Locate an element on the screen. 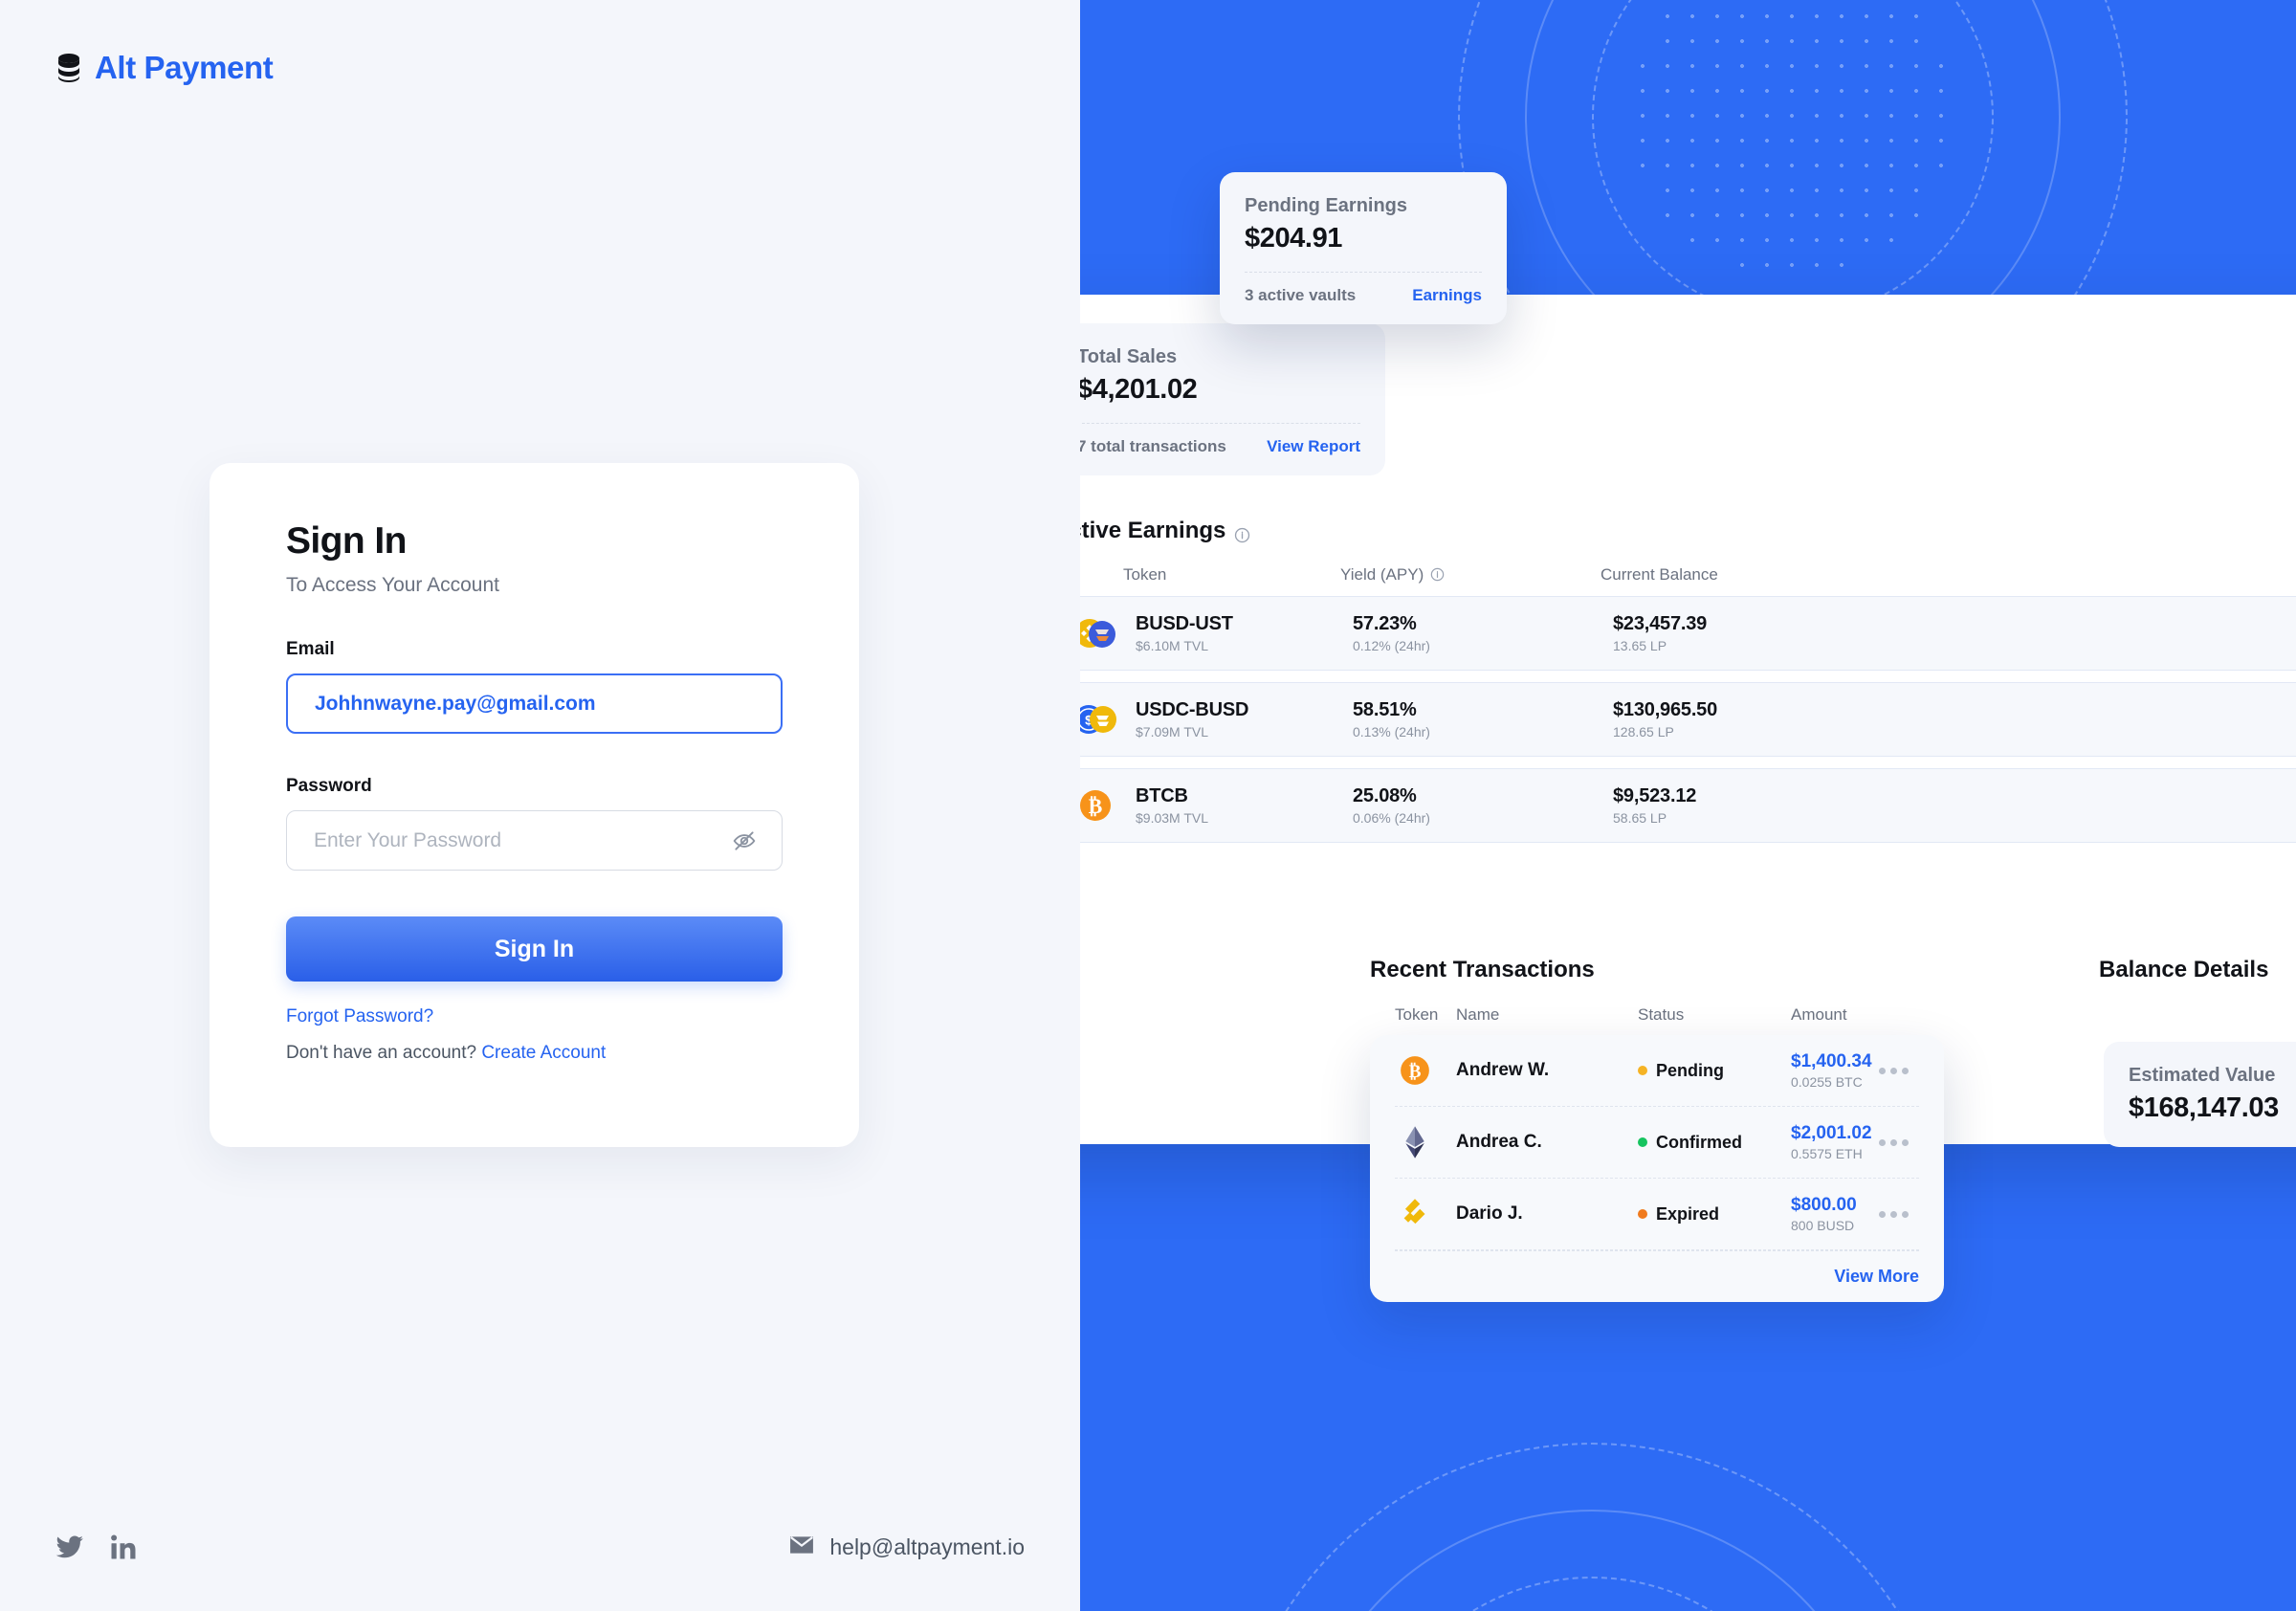  brand-logo: Alt Payment is located at coordinates (165, 68).